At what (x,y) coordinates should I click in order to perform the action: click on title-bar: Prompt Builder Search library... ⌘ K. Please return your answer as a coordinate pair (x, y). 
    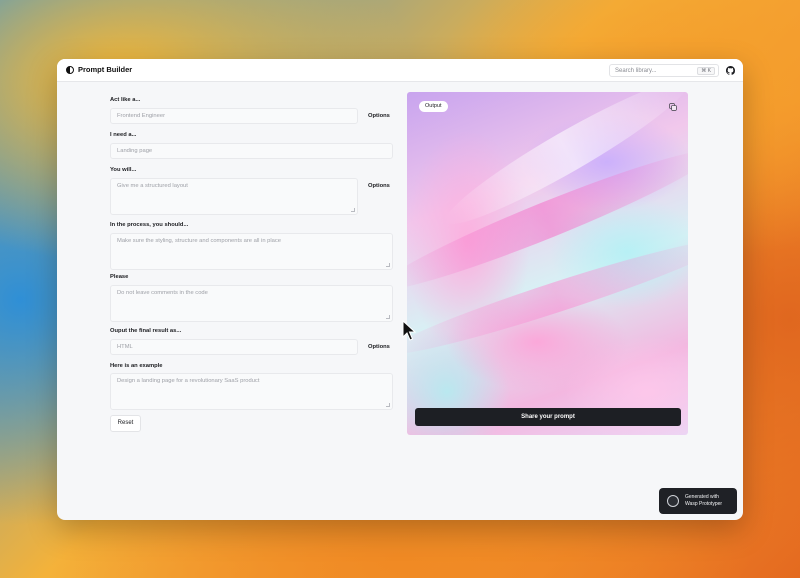
    Looking at the image, I should click on (400, 70).